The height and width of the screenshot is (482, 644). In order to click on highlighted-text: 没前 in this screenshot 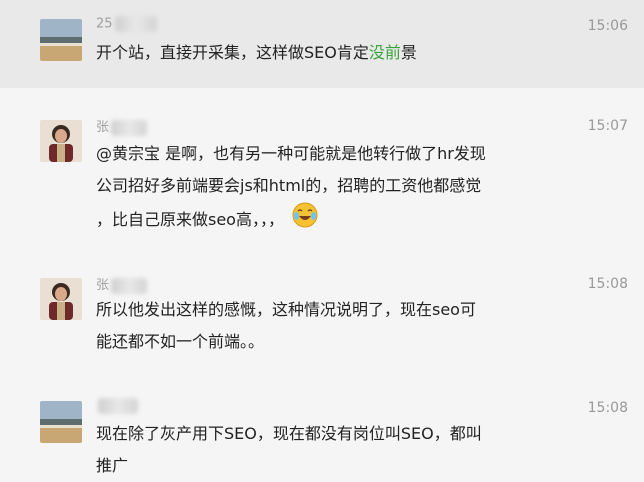, I will do `click(384, 52)`.